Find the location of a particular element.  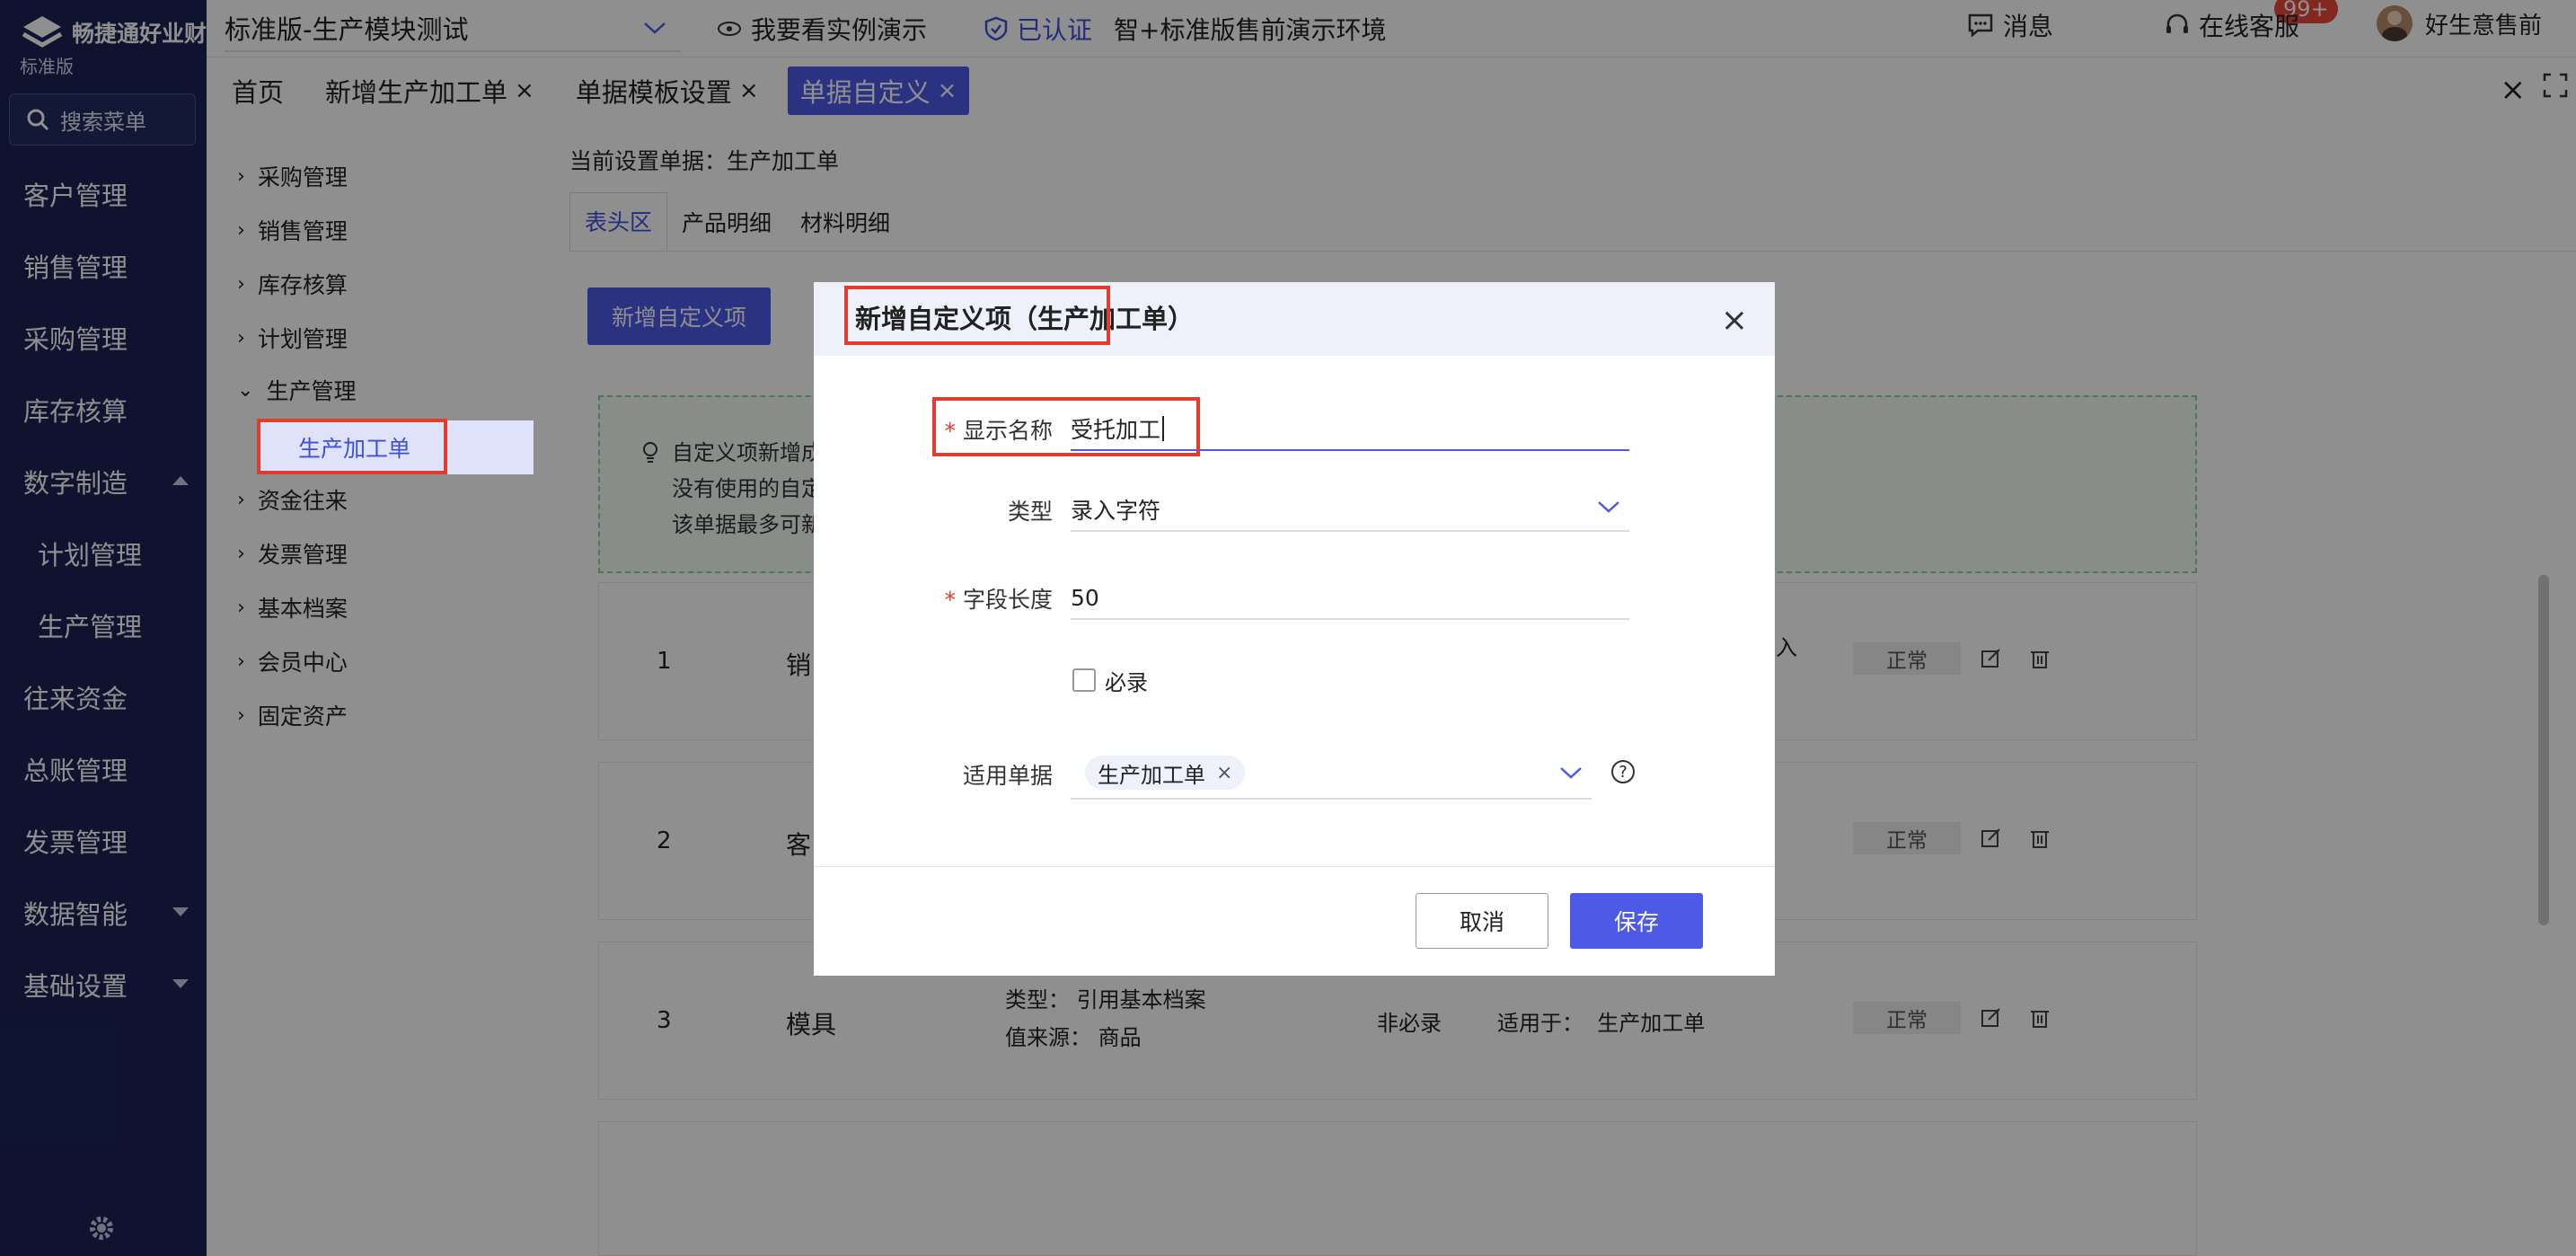

cancel-button: 取消 is located at coordinates (1482, 921).